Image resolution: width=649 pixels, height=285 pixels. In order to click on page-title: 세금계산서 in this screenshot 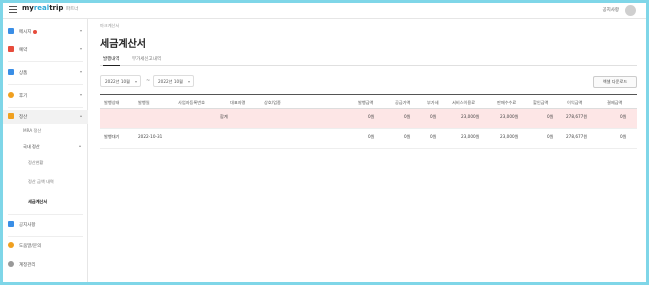, I will do `click(123, 44)`.